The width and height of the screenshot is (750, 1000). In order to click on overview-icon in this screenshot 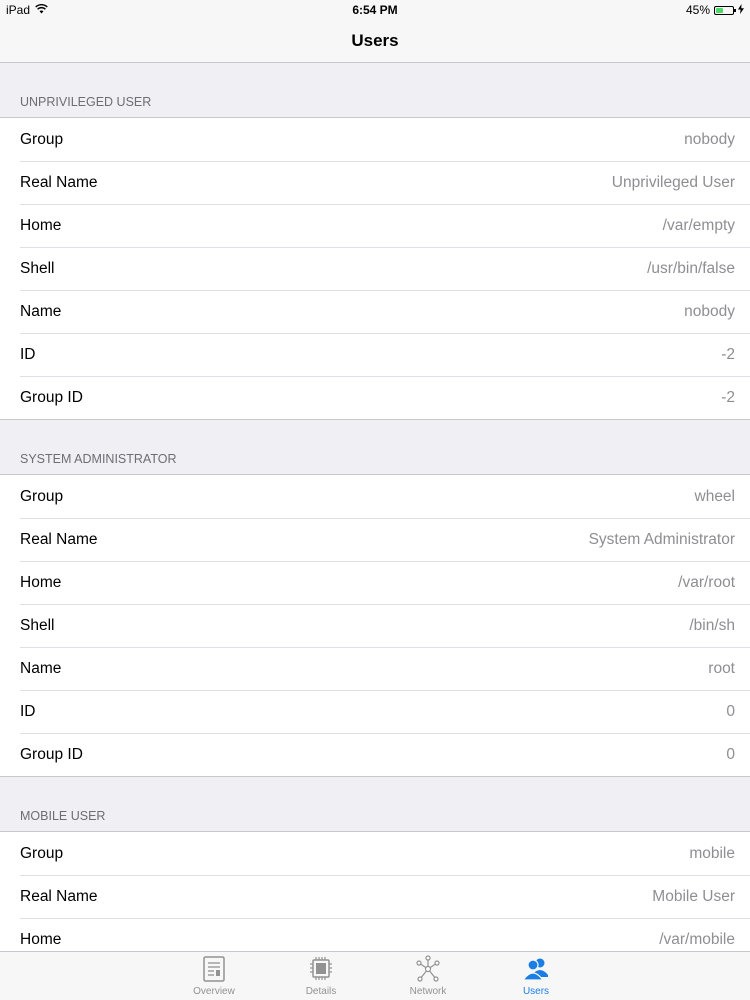, I will do `click(214, 969)`.